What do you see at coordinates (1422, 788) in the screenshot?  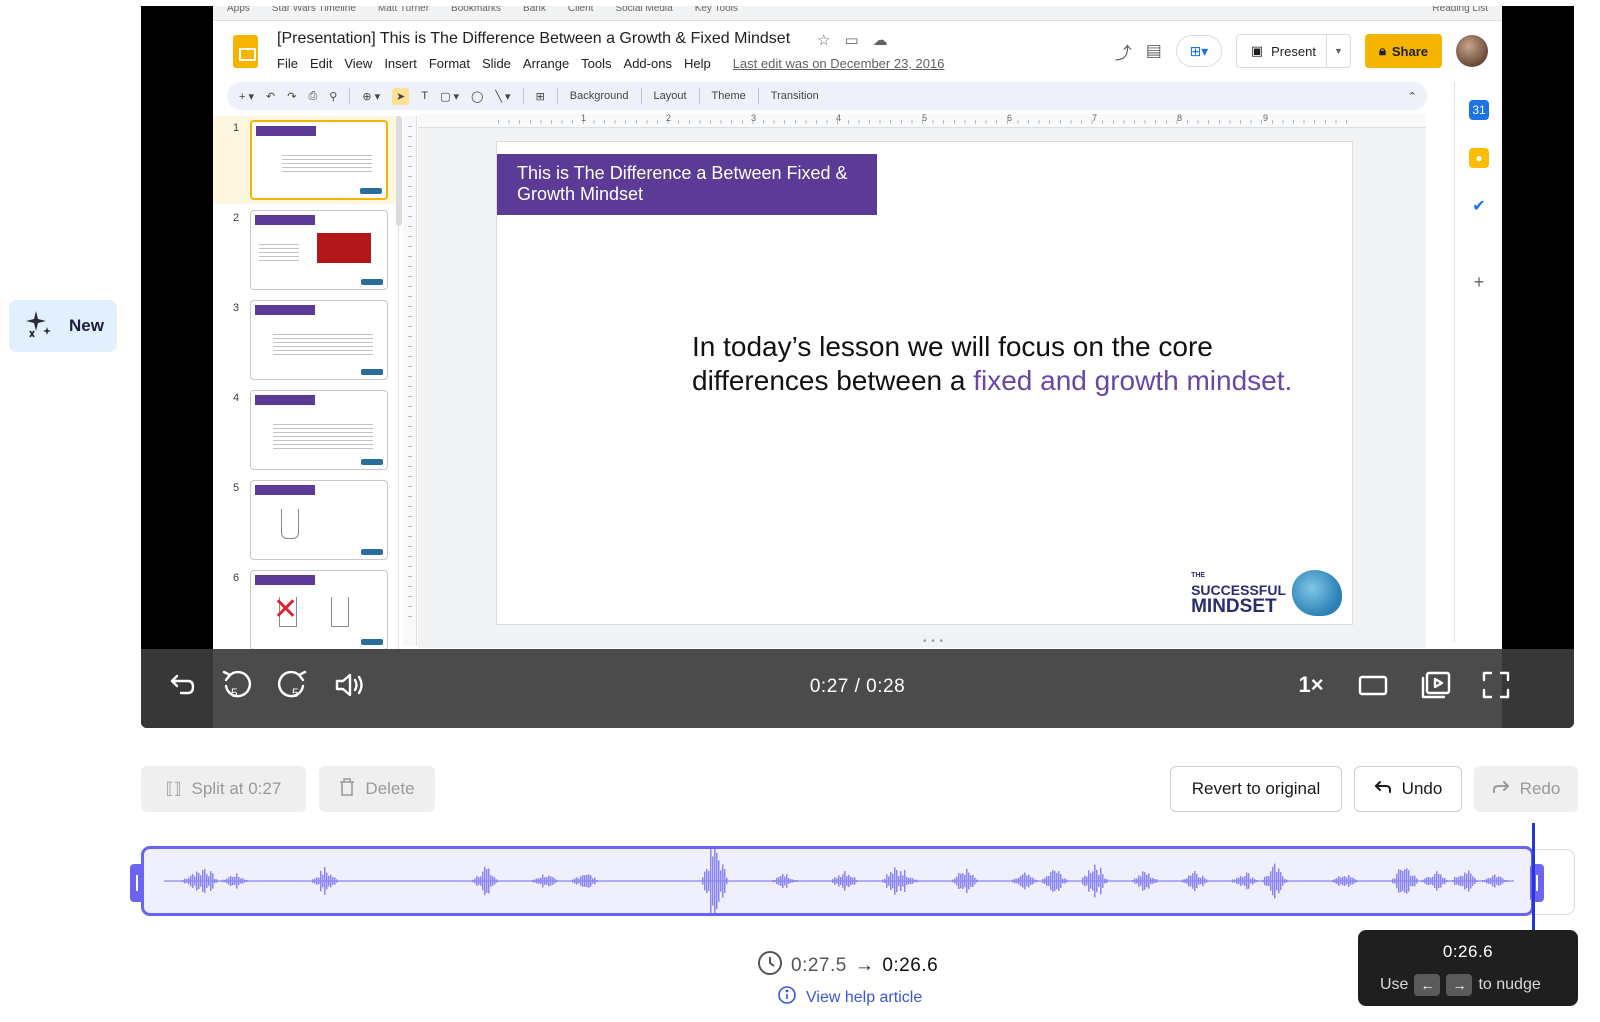 I see `undo-label: Undo` at bounding box center [1422, 788].